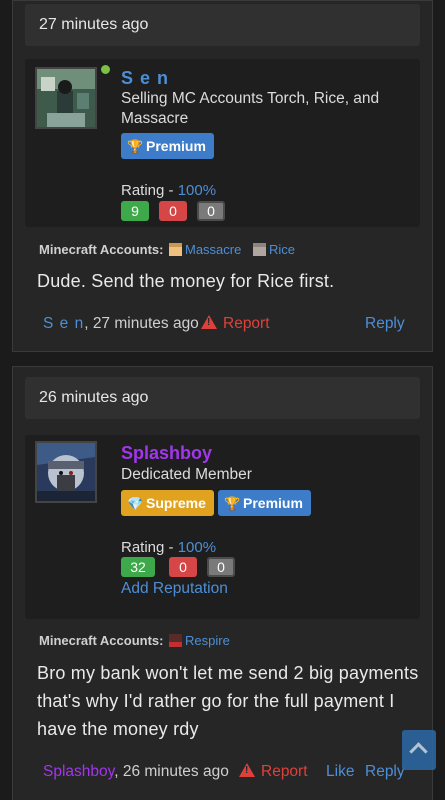  I want to click on post-footer-meta: S e n, 27 minutes ago, so click(121, 324).